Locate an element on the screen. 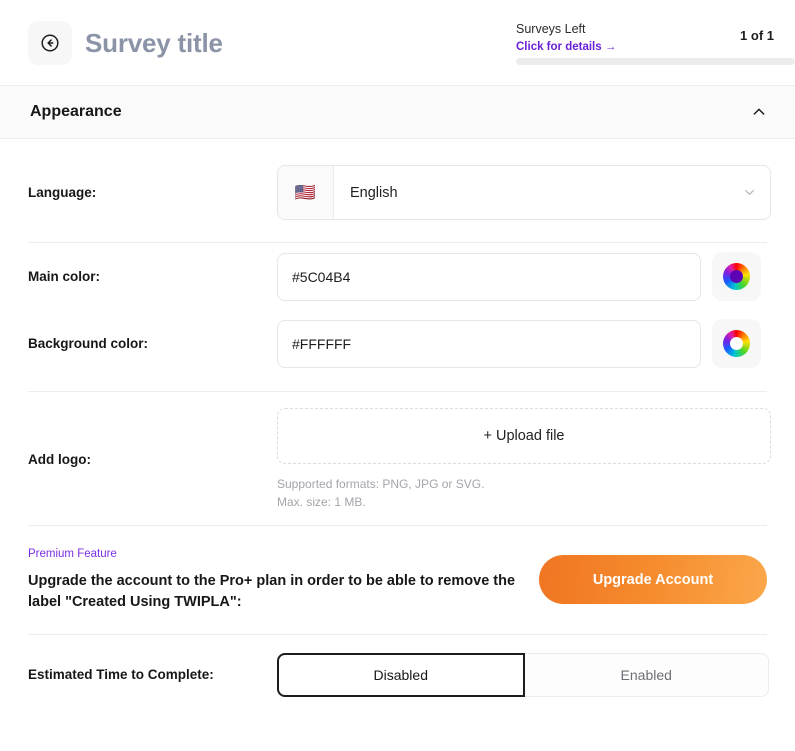  estimated-time-option-enabled: Enabled is located at coordinates (646, 675).